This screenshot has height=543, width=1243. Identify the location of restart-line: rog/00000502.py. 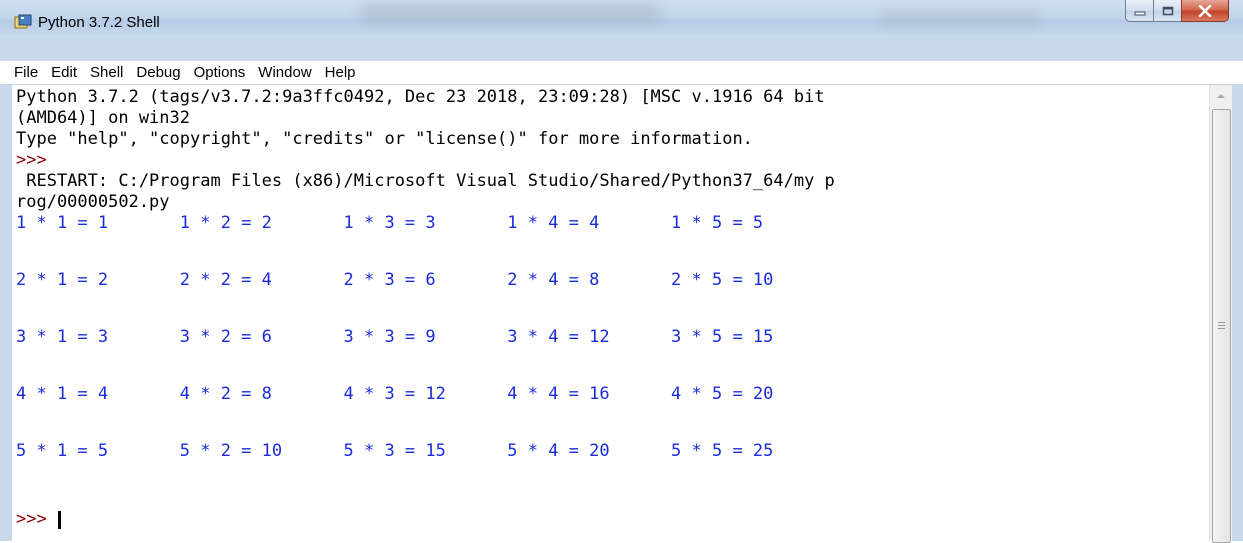
(93, 202).